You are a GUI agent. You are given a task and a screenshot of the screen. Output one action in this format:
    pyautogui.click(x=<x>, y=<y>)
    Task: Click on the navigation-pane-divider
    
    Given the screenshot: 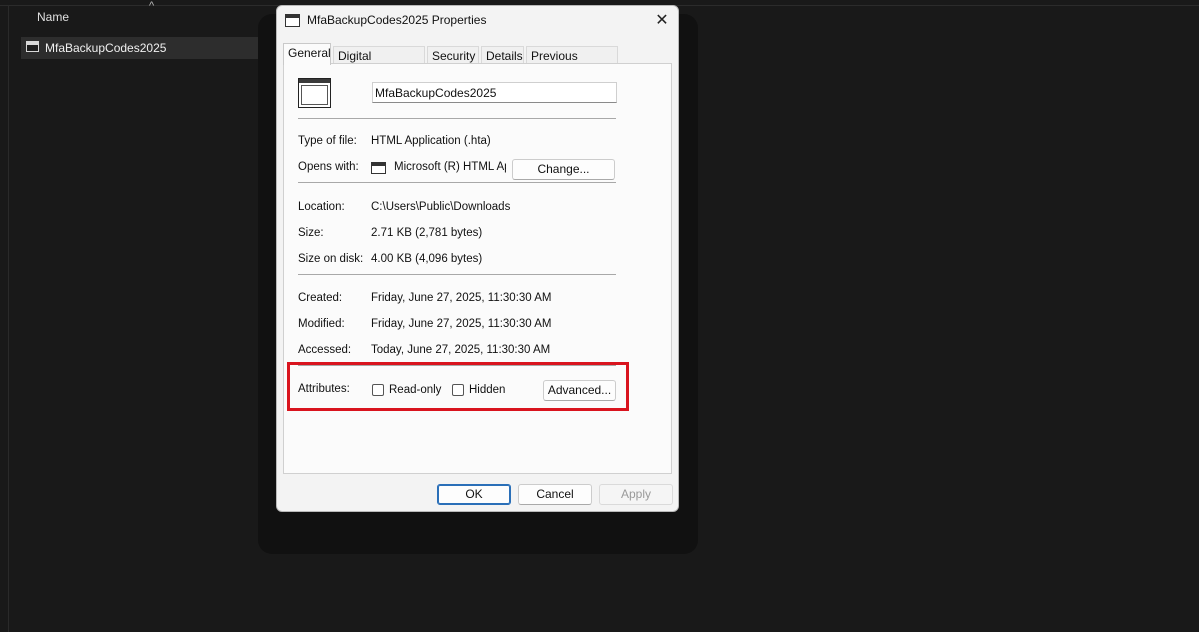 What is the action you would take?
    pyautogui.click(x=8, y=318)
    